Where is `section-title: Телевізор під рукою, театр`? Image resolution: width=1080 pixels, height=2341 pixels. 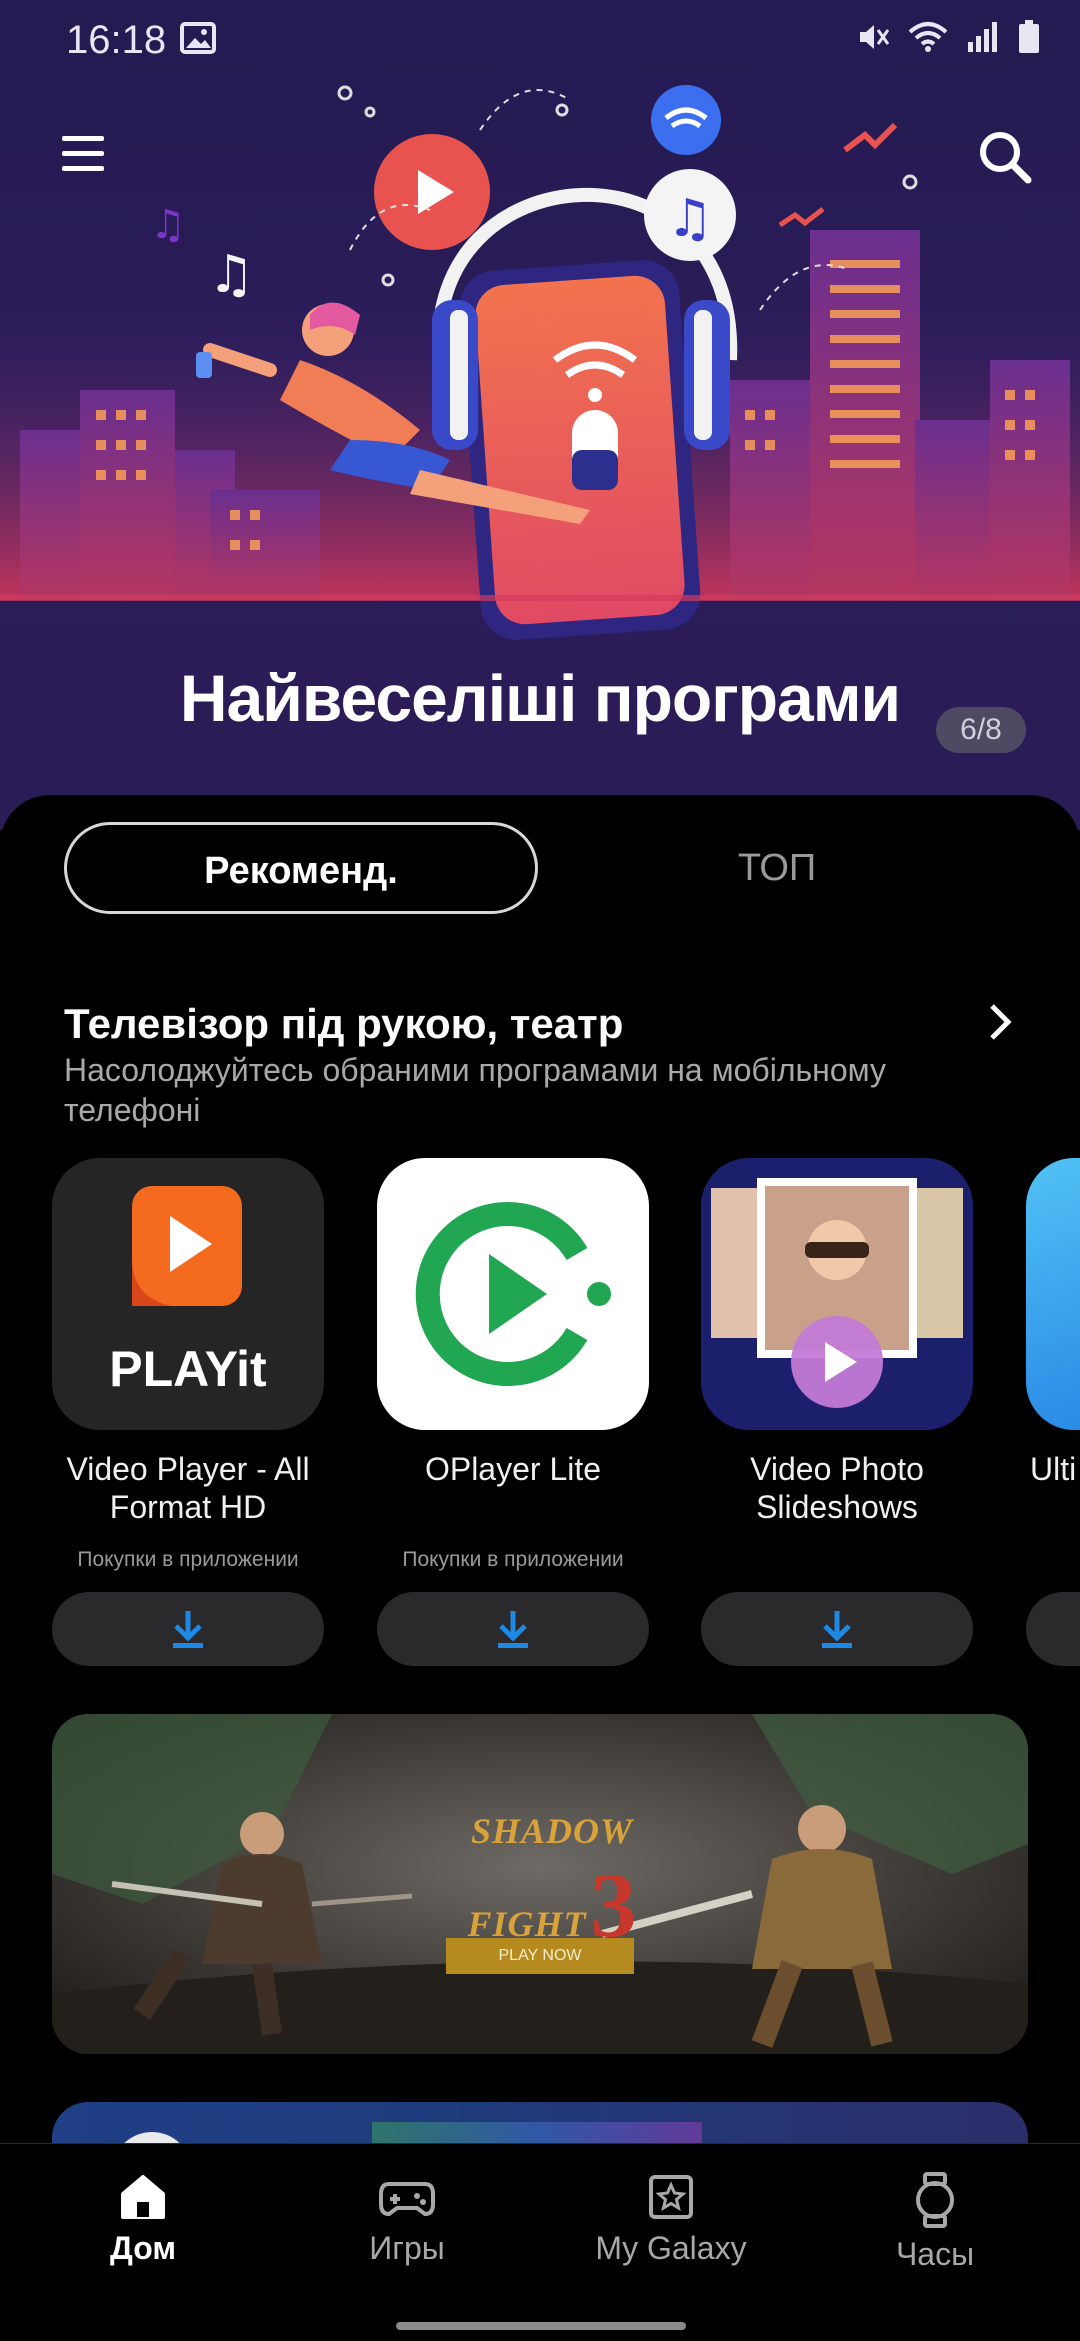
section-title: Телевізор під рукою, театр is located at coordinates (343, 1024).